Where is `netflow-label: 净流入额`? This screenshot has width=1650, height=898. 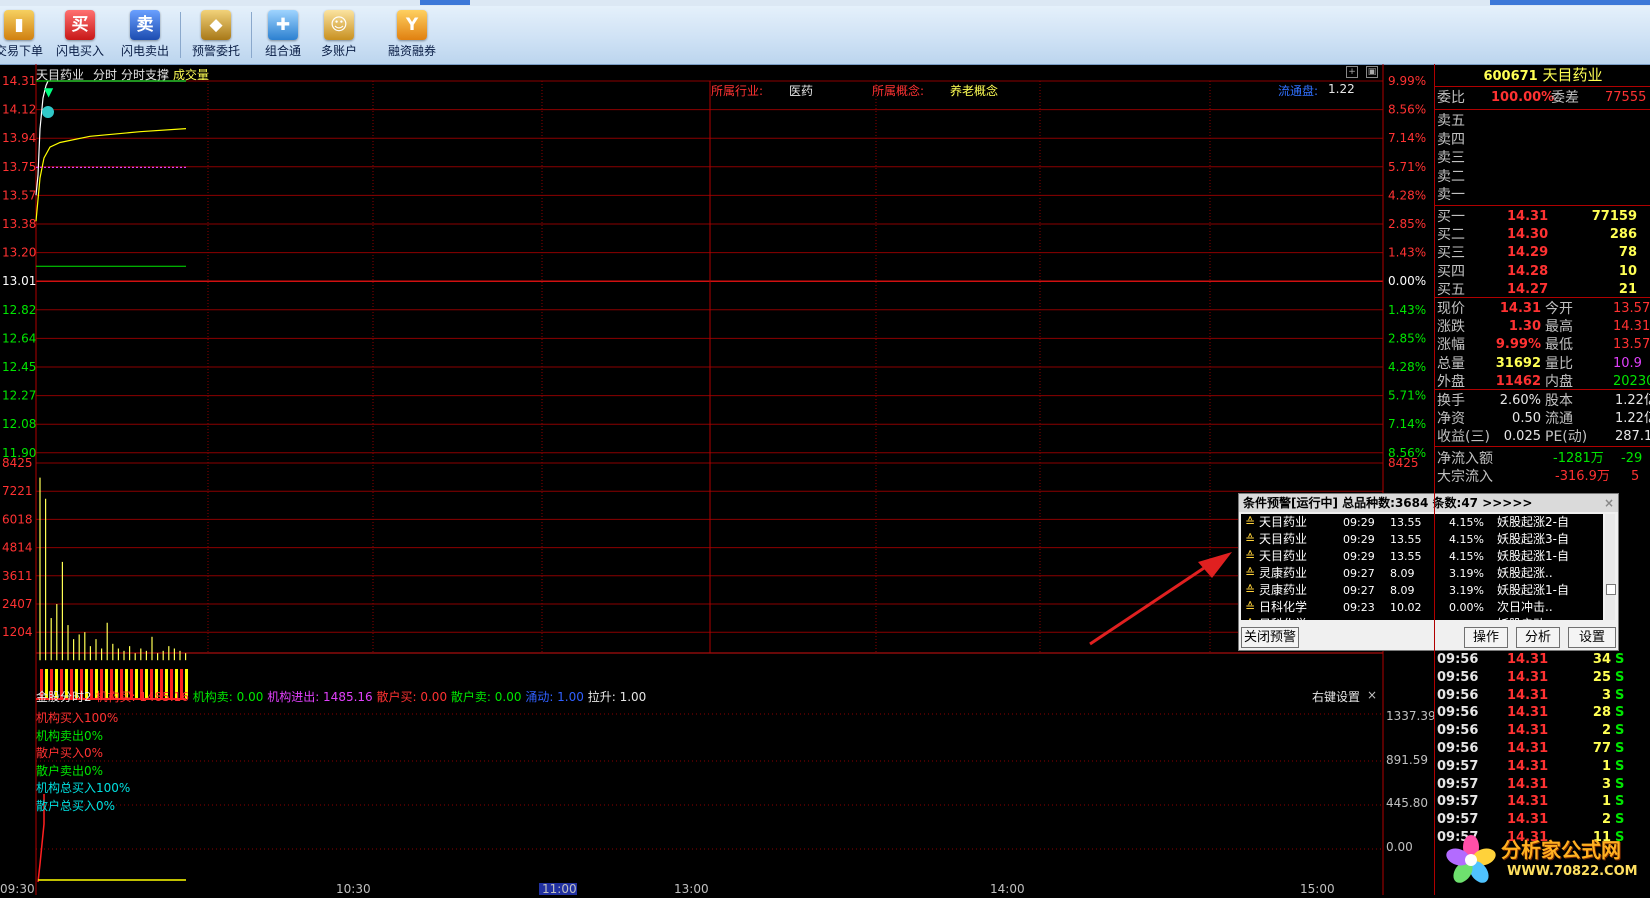
netflow-label: 净流入额 is located at coordinates (1465, 459).